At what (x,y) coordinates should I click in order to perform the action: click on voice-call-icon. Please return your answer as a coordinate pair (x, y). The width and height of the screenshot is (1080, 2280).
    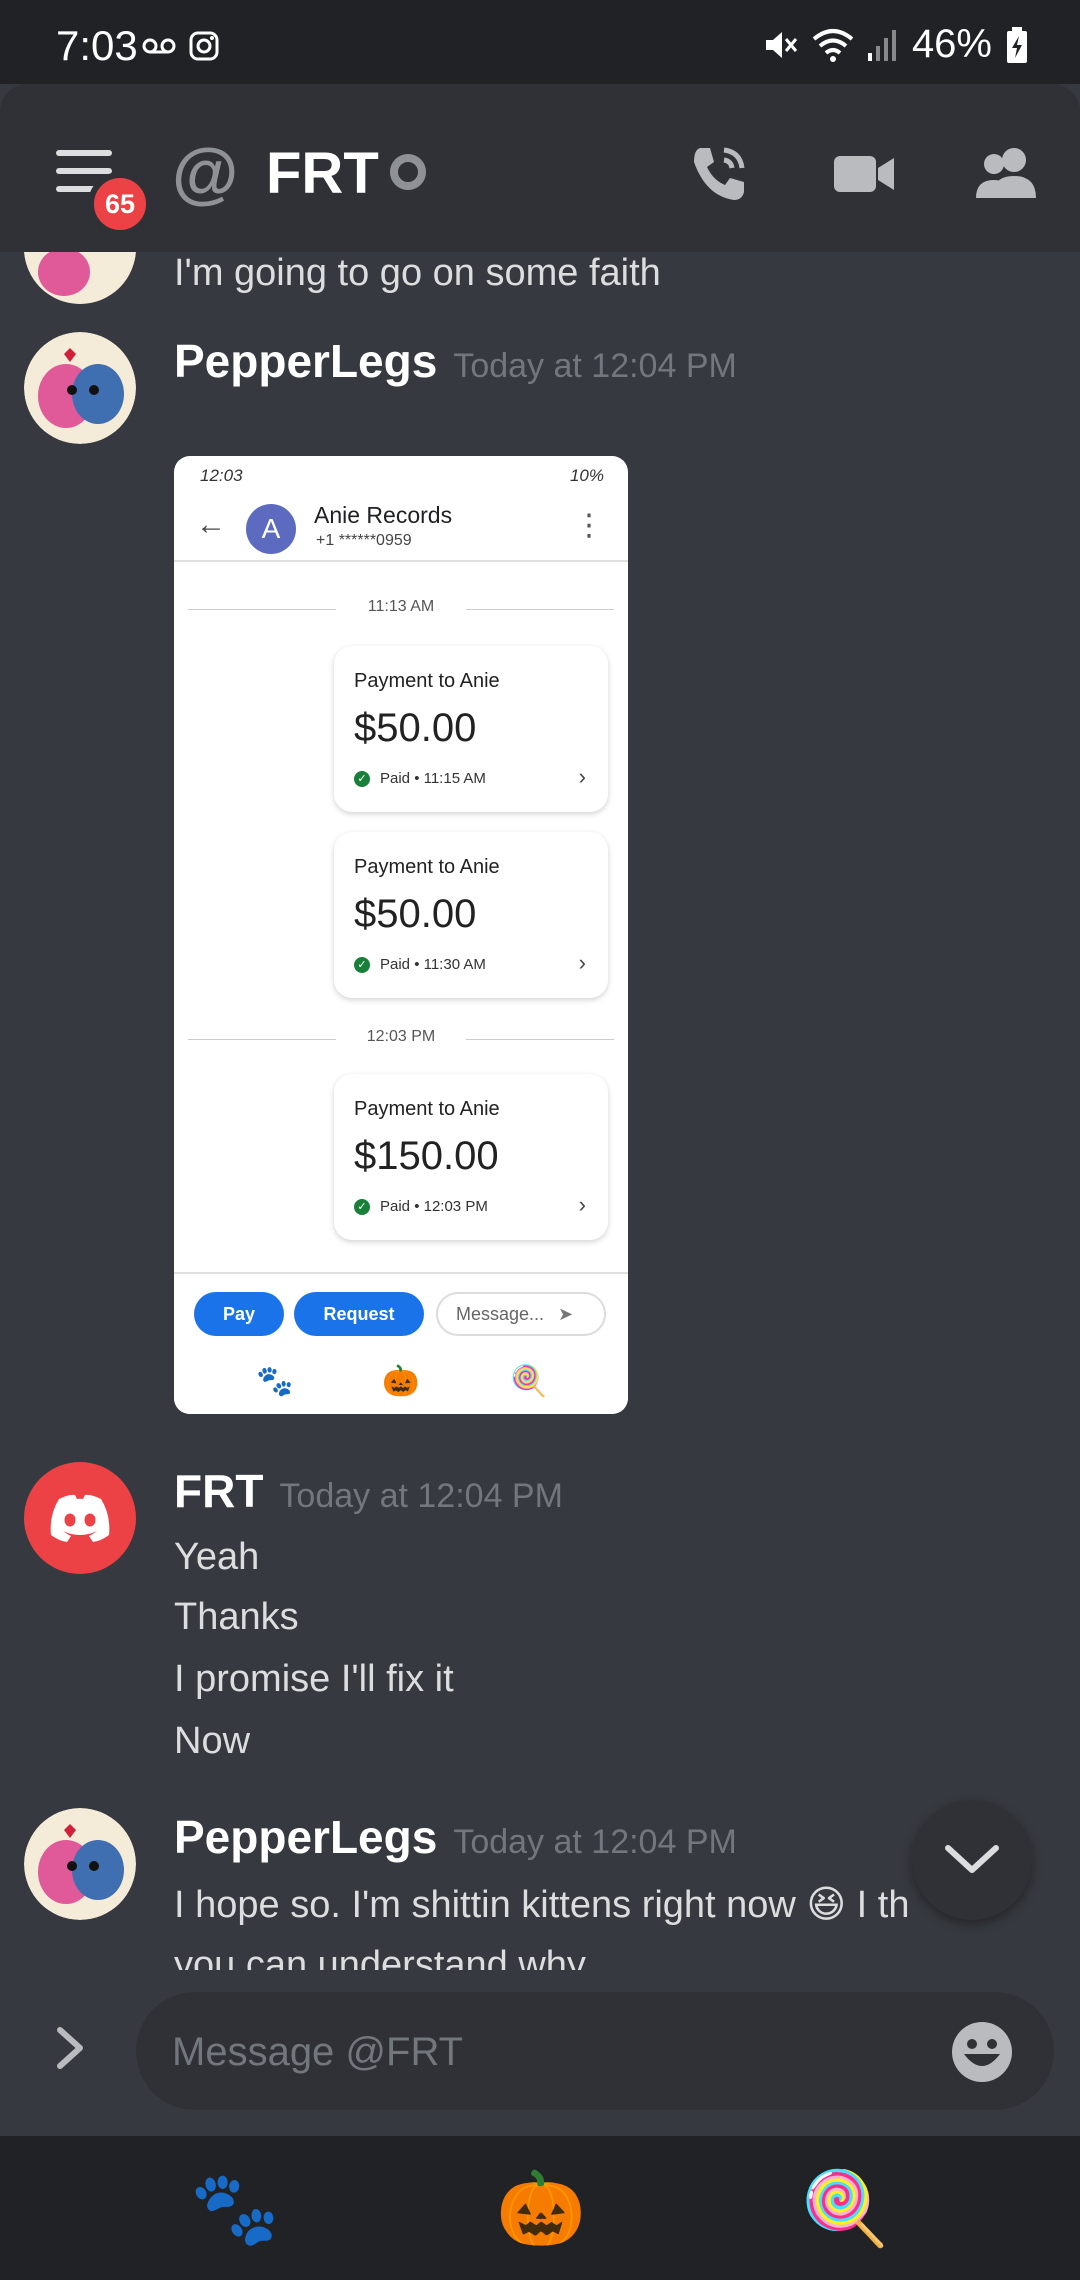
    Looking at the image, I should click on (718, 174).